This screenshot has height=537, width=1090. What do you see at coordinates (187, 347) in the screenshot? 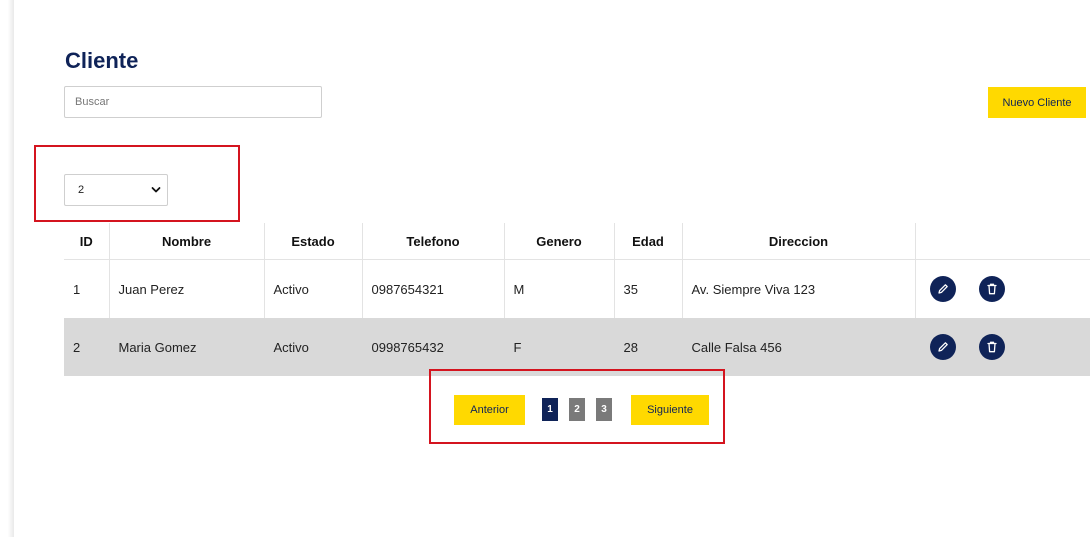
I see `cell-nombre: Maria Gomez` at bounding box center [187, 347].